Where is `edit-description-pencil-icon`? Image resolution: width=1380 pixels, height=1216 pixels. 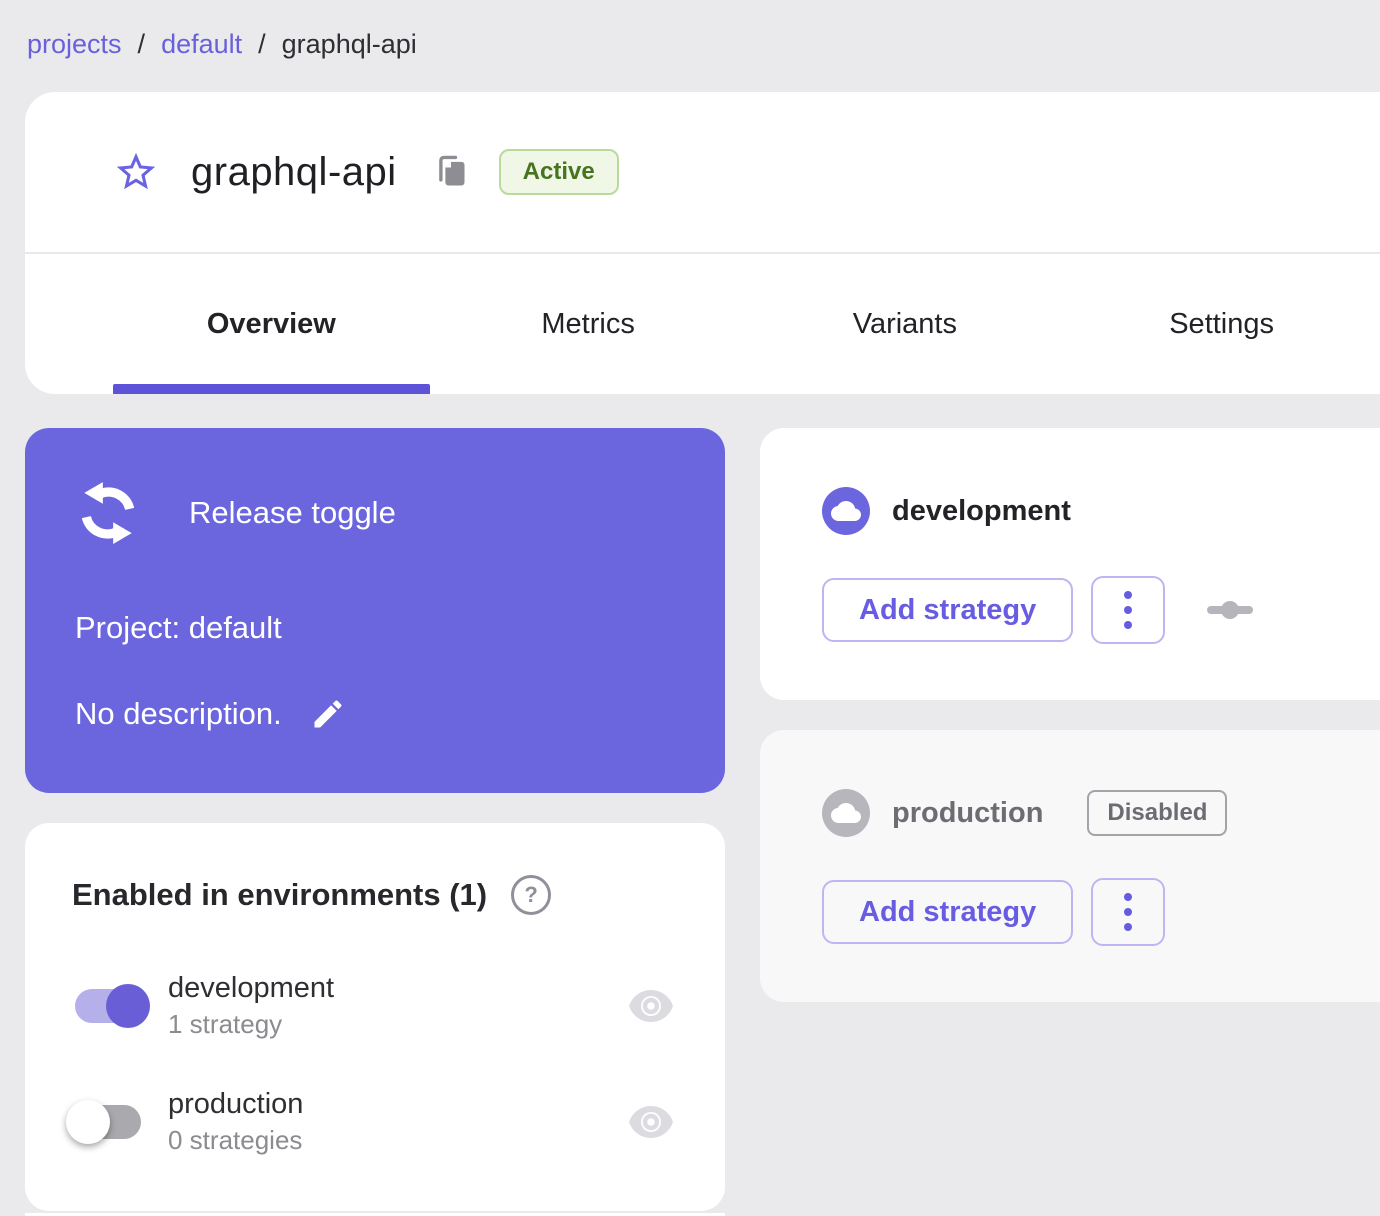 edit-description-pencil-icon is located at coordinates (328, 714).